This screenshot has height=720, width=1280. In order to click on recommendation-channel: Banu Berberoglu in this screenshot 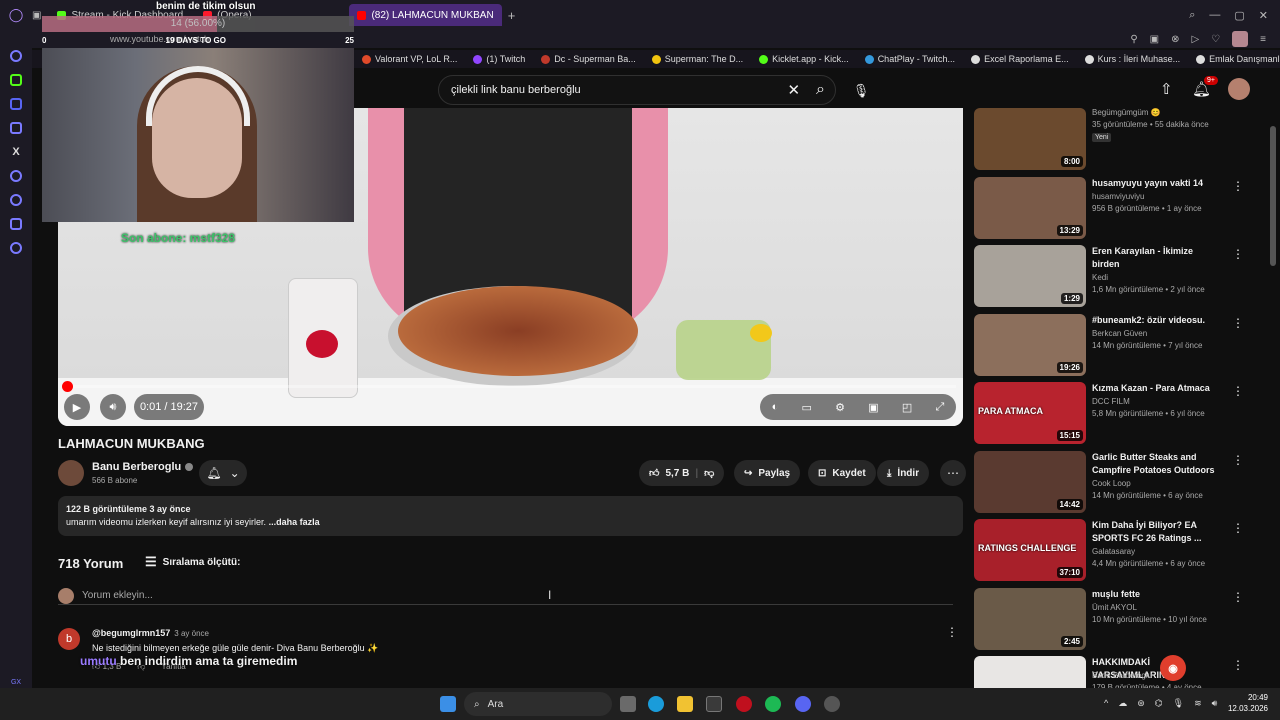, I will do `click(1122, 675)`.